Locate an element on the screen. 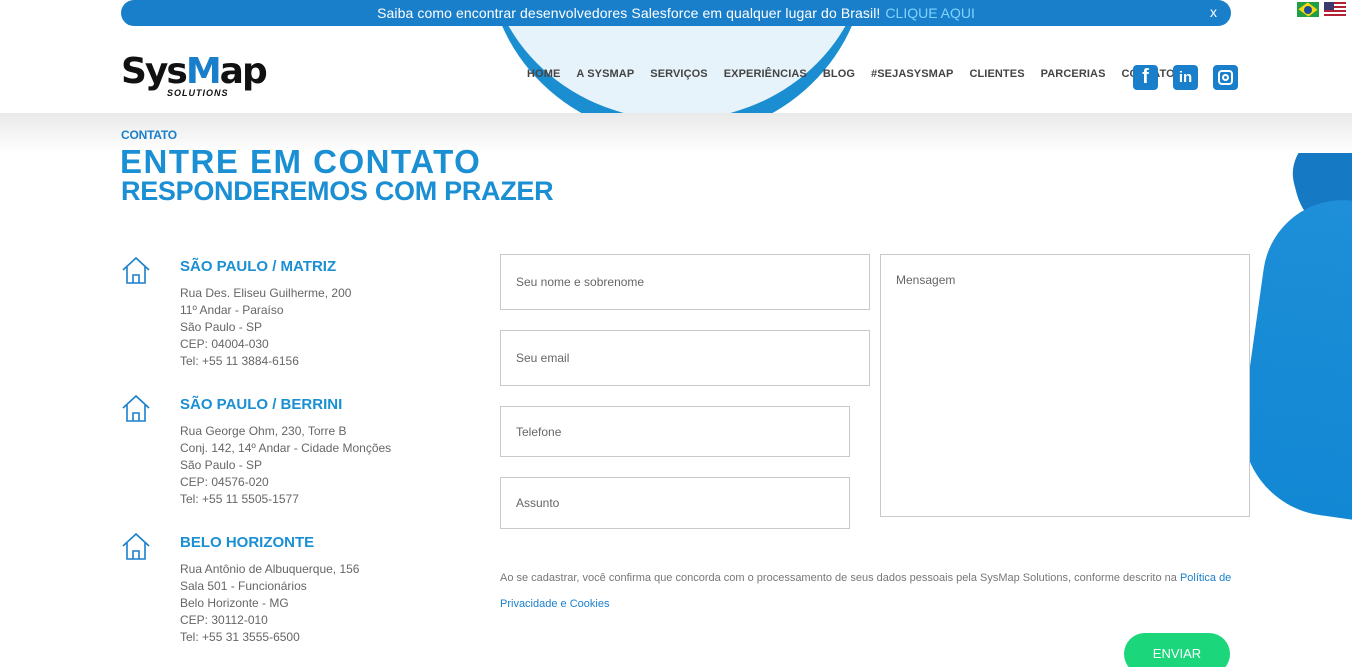 This screenshot has width=1352, height=667. nav-item-blog: BLOG is located at coordinates (839, 74).